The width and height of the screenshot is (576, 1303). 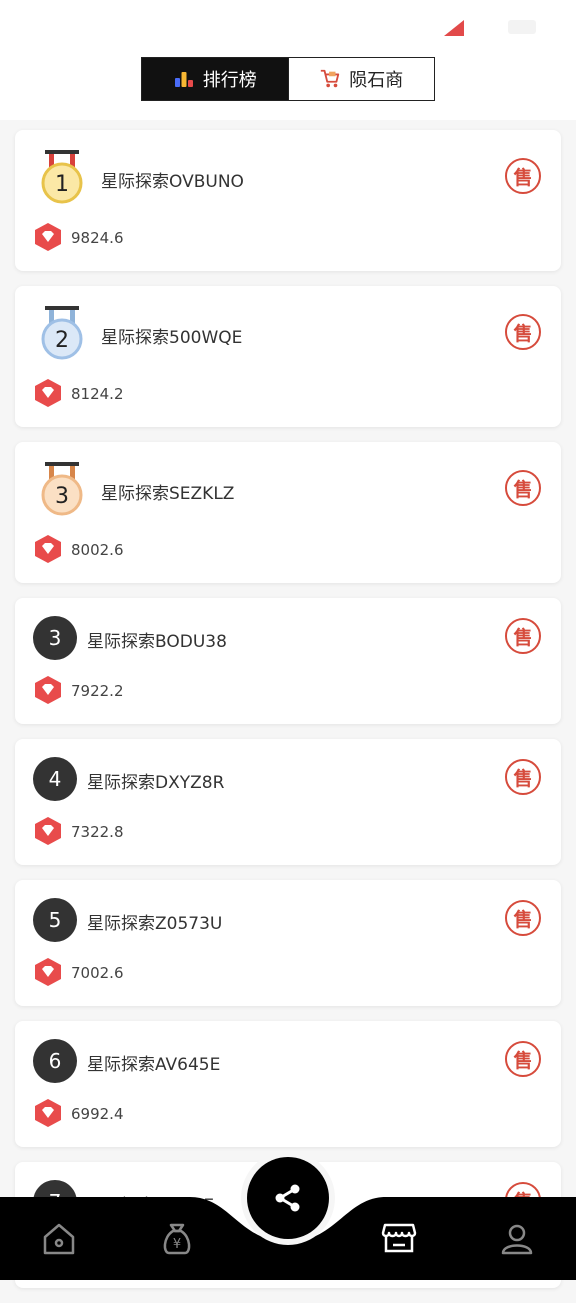 I want to click on home-icon, so click(x=59, y=1239).